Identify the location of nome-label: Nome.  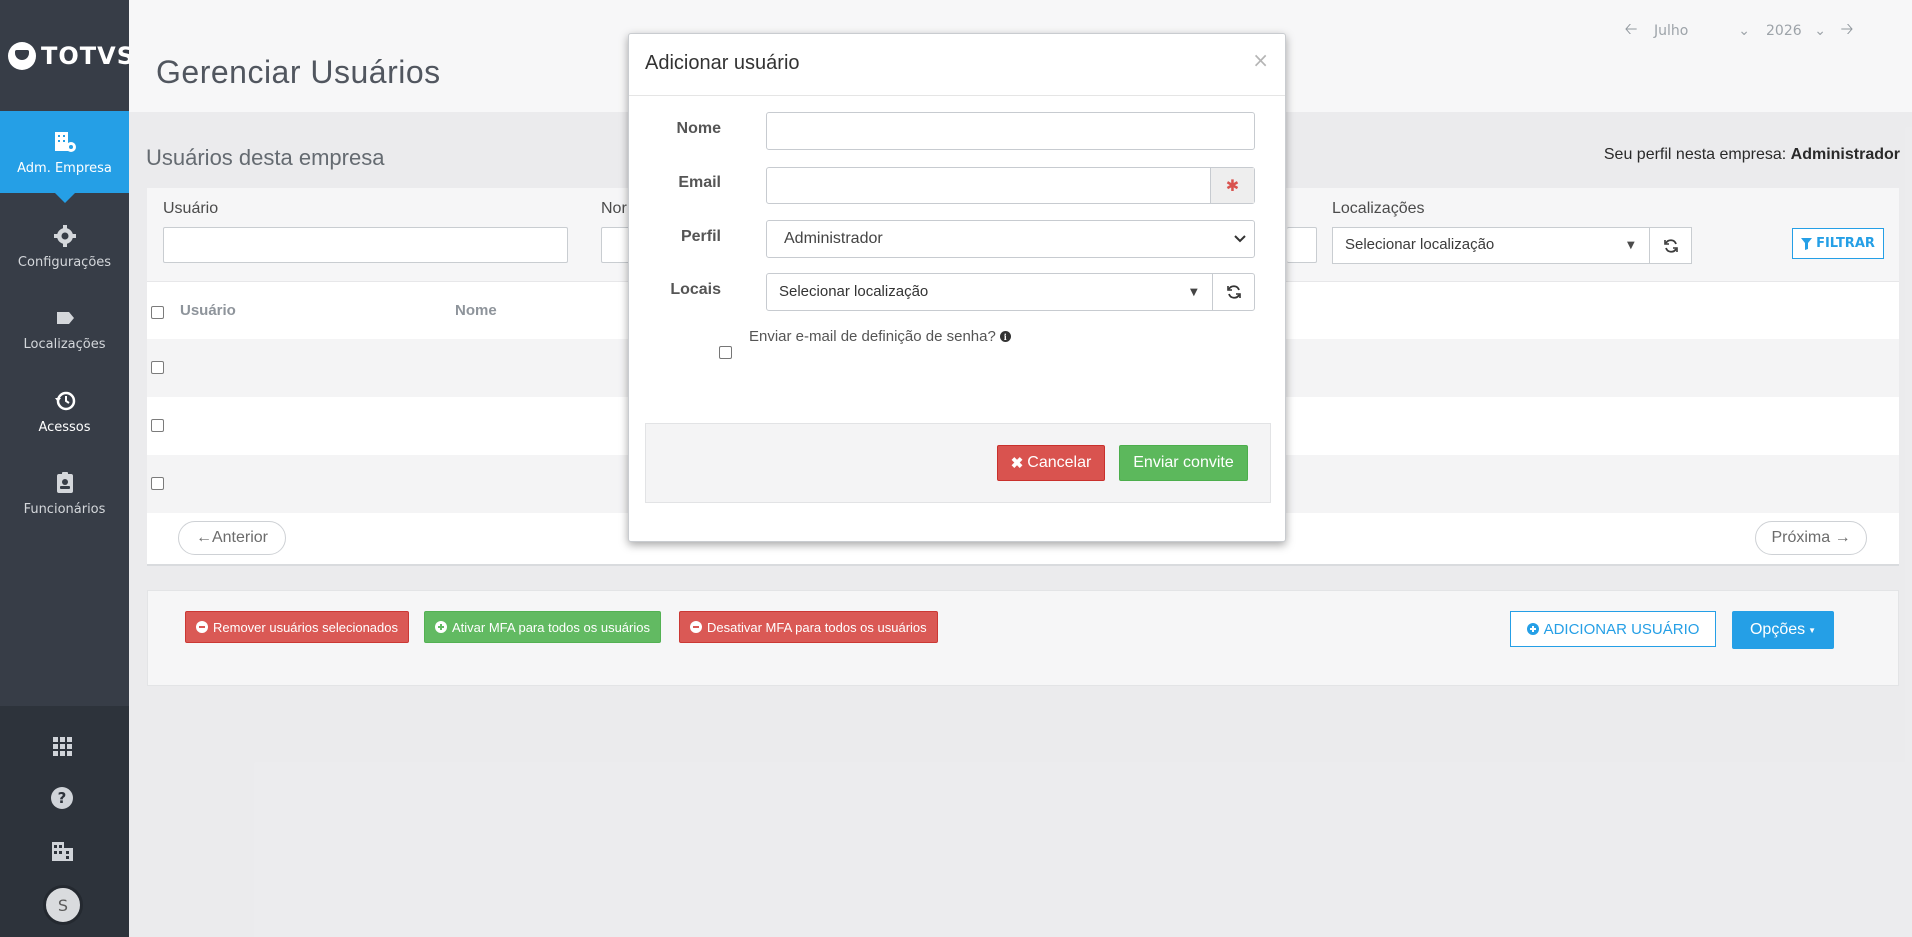
(698, 128).